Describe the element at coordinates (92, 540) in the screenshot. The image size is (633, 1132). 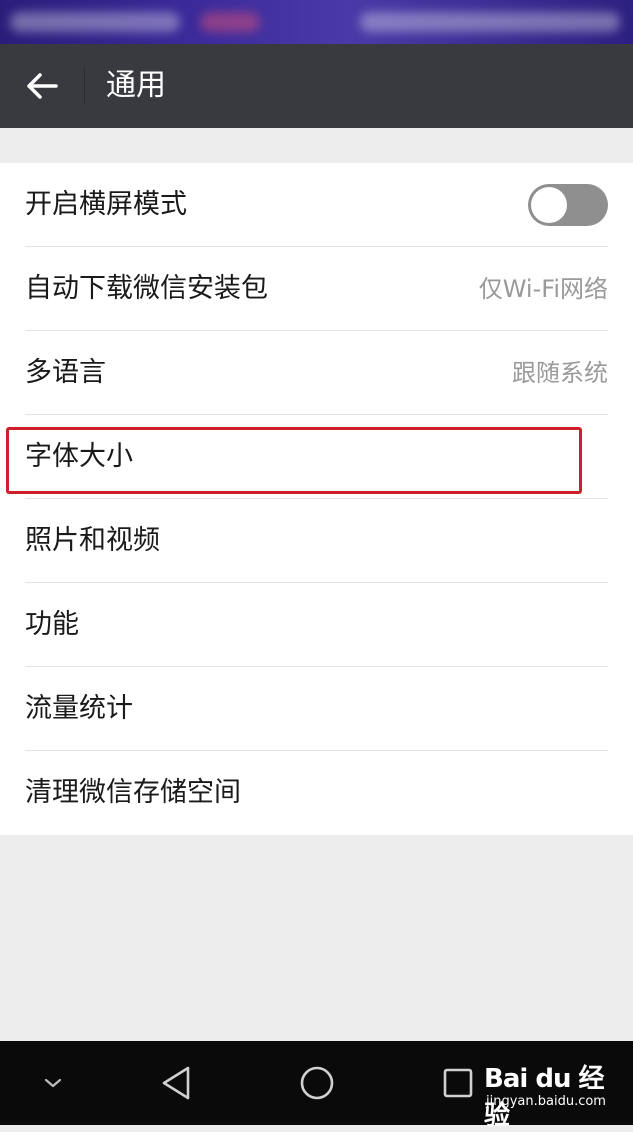
I see `setting-label: 照片和视频` at that location.